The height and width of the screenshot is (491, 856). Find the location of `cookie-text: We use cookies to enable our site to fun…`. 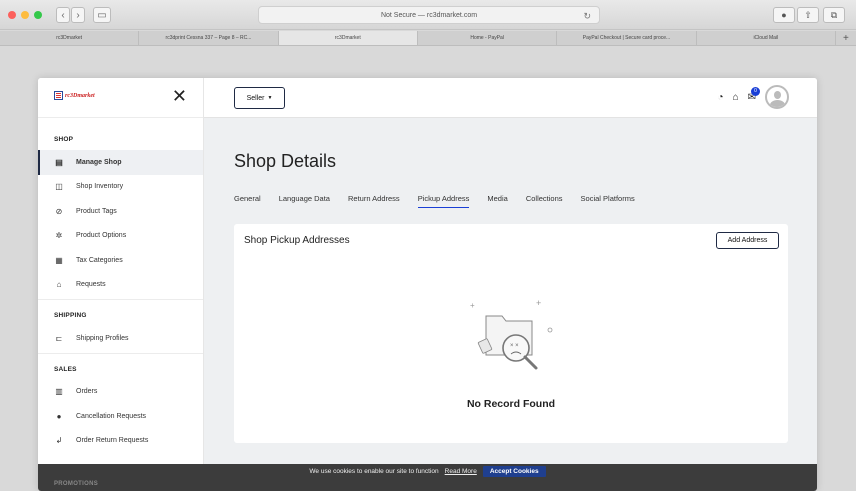

cookie-text: We use cookies to enable our site to fun… is located at coordinates (374, 471).